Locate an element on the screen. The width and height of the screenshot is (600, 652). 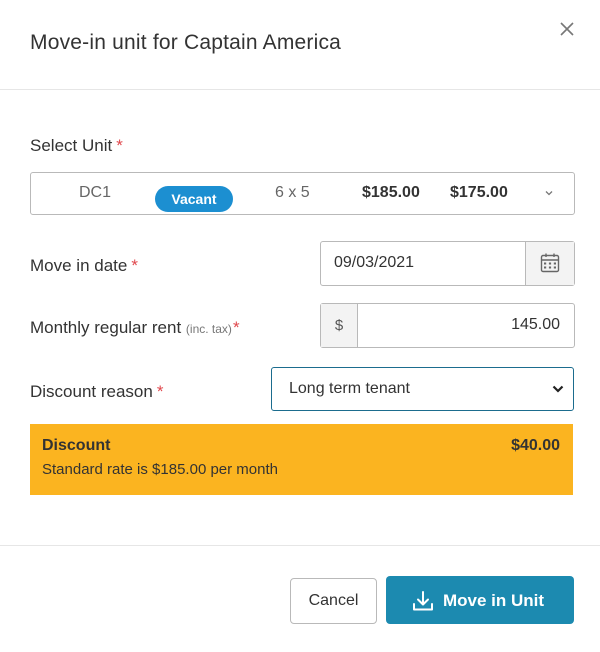
unit-size: 6 x 5 is located at coordinates (292, 192).